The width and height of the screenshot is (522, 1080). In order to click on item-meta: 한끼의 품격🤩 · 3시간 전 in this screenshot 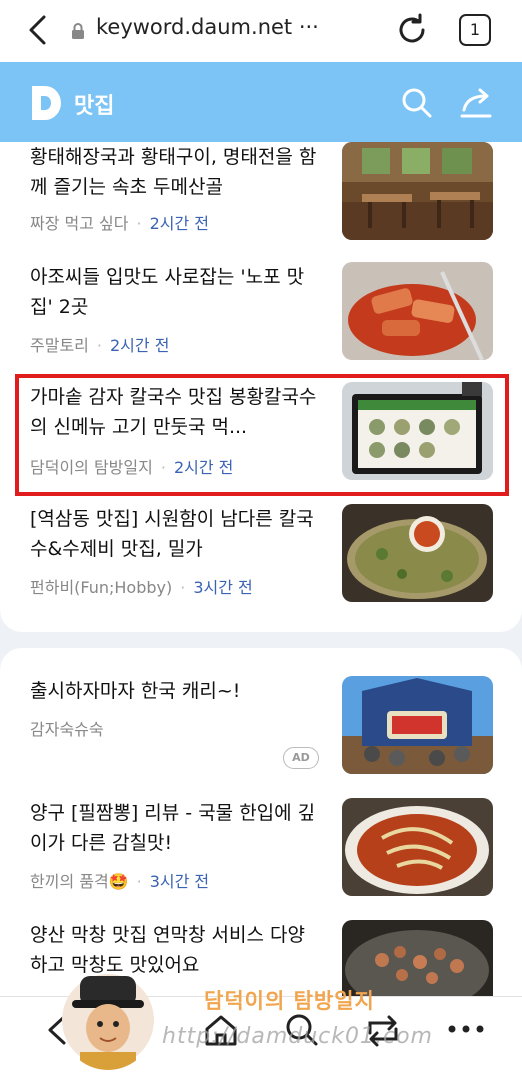, I will do `click(119, 880)`.